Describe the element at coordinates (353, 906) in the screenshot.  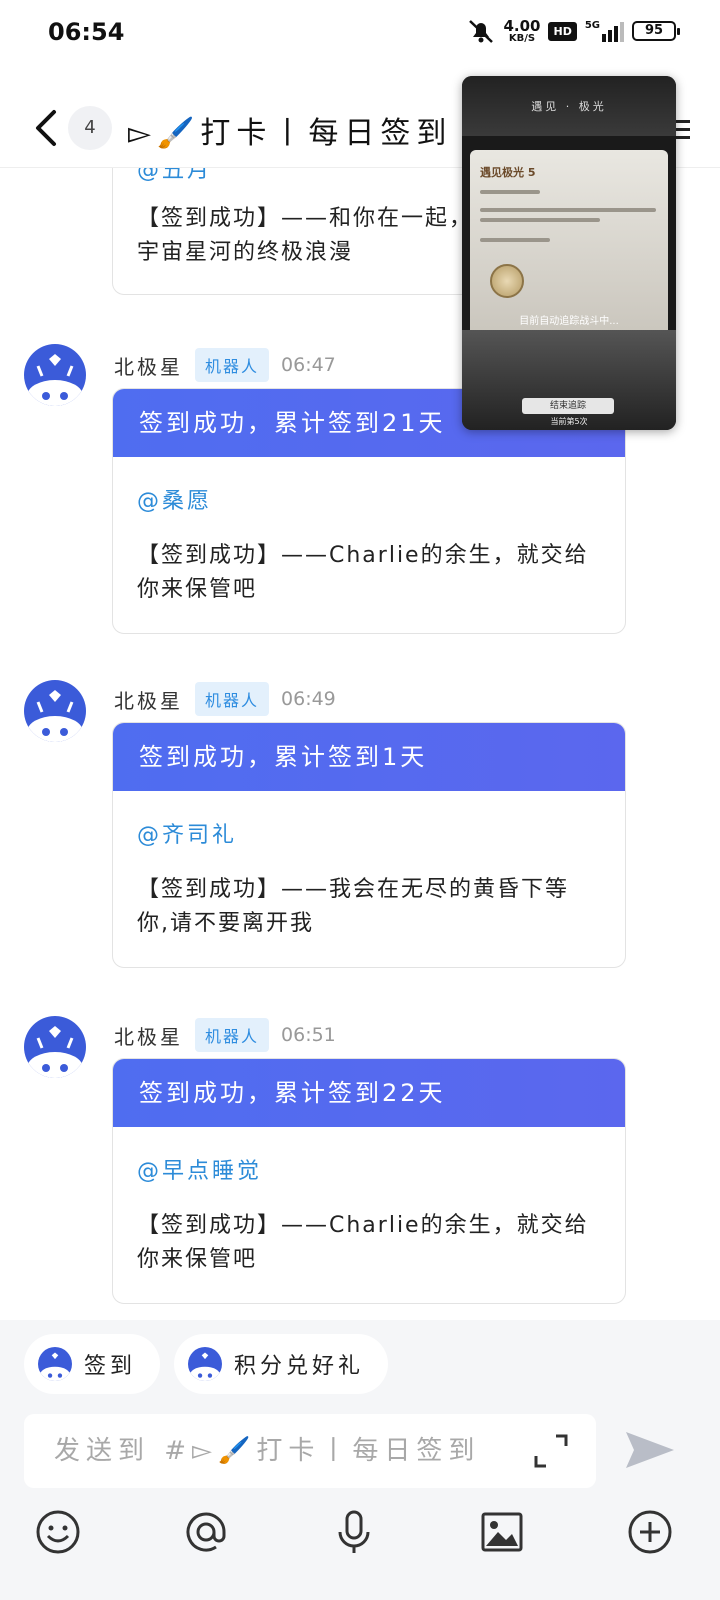
I see `card-text: 【签到成功】——我会在无尽的黄昏下等你,请不要离开我` at that location.